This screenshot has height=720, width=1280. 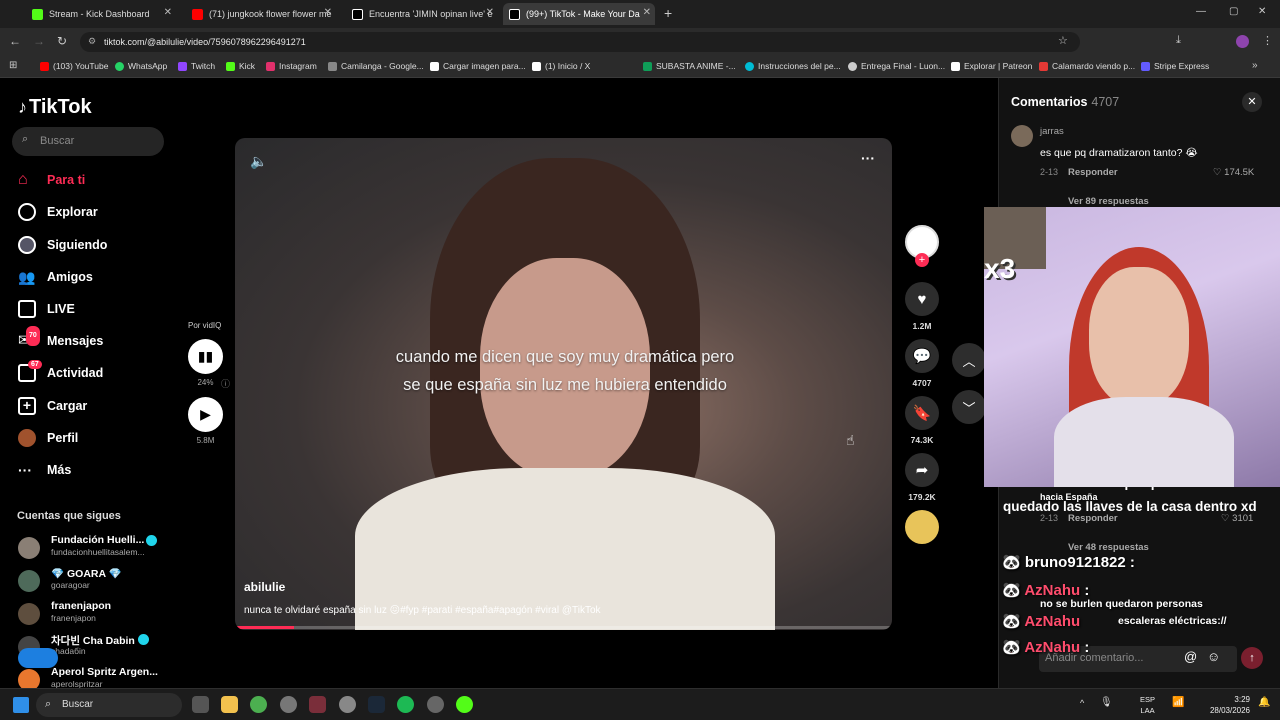 What do you see at coordinates (109, 705) in the screenshot?
I see `taskbar-search: ⌕ Buscar` at bounding box center [109, 705].